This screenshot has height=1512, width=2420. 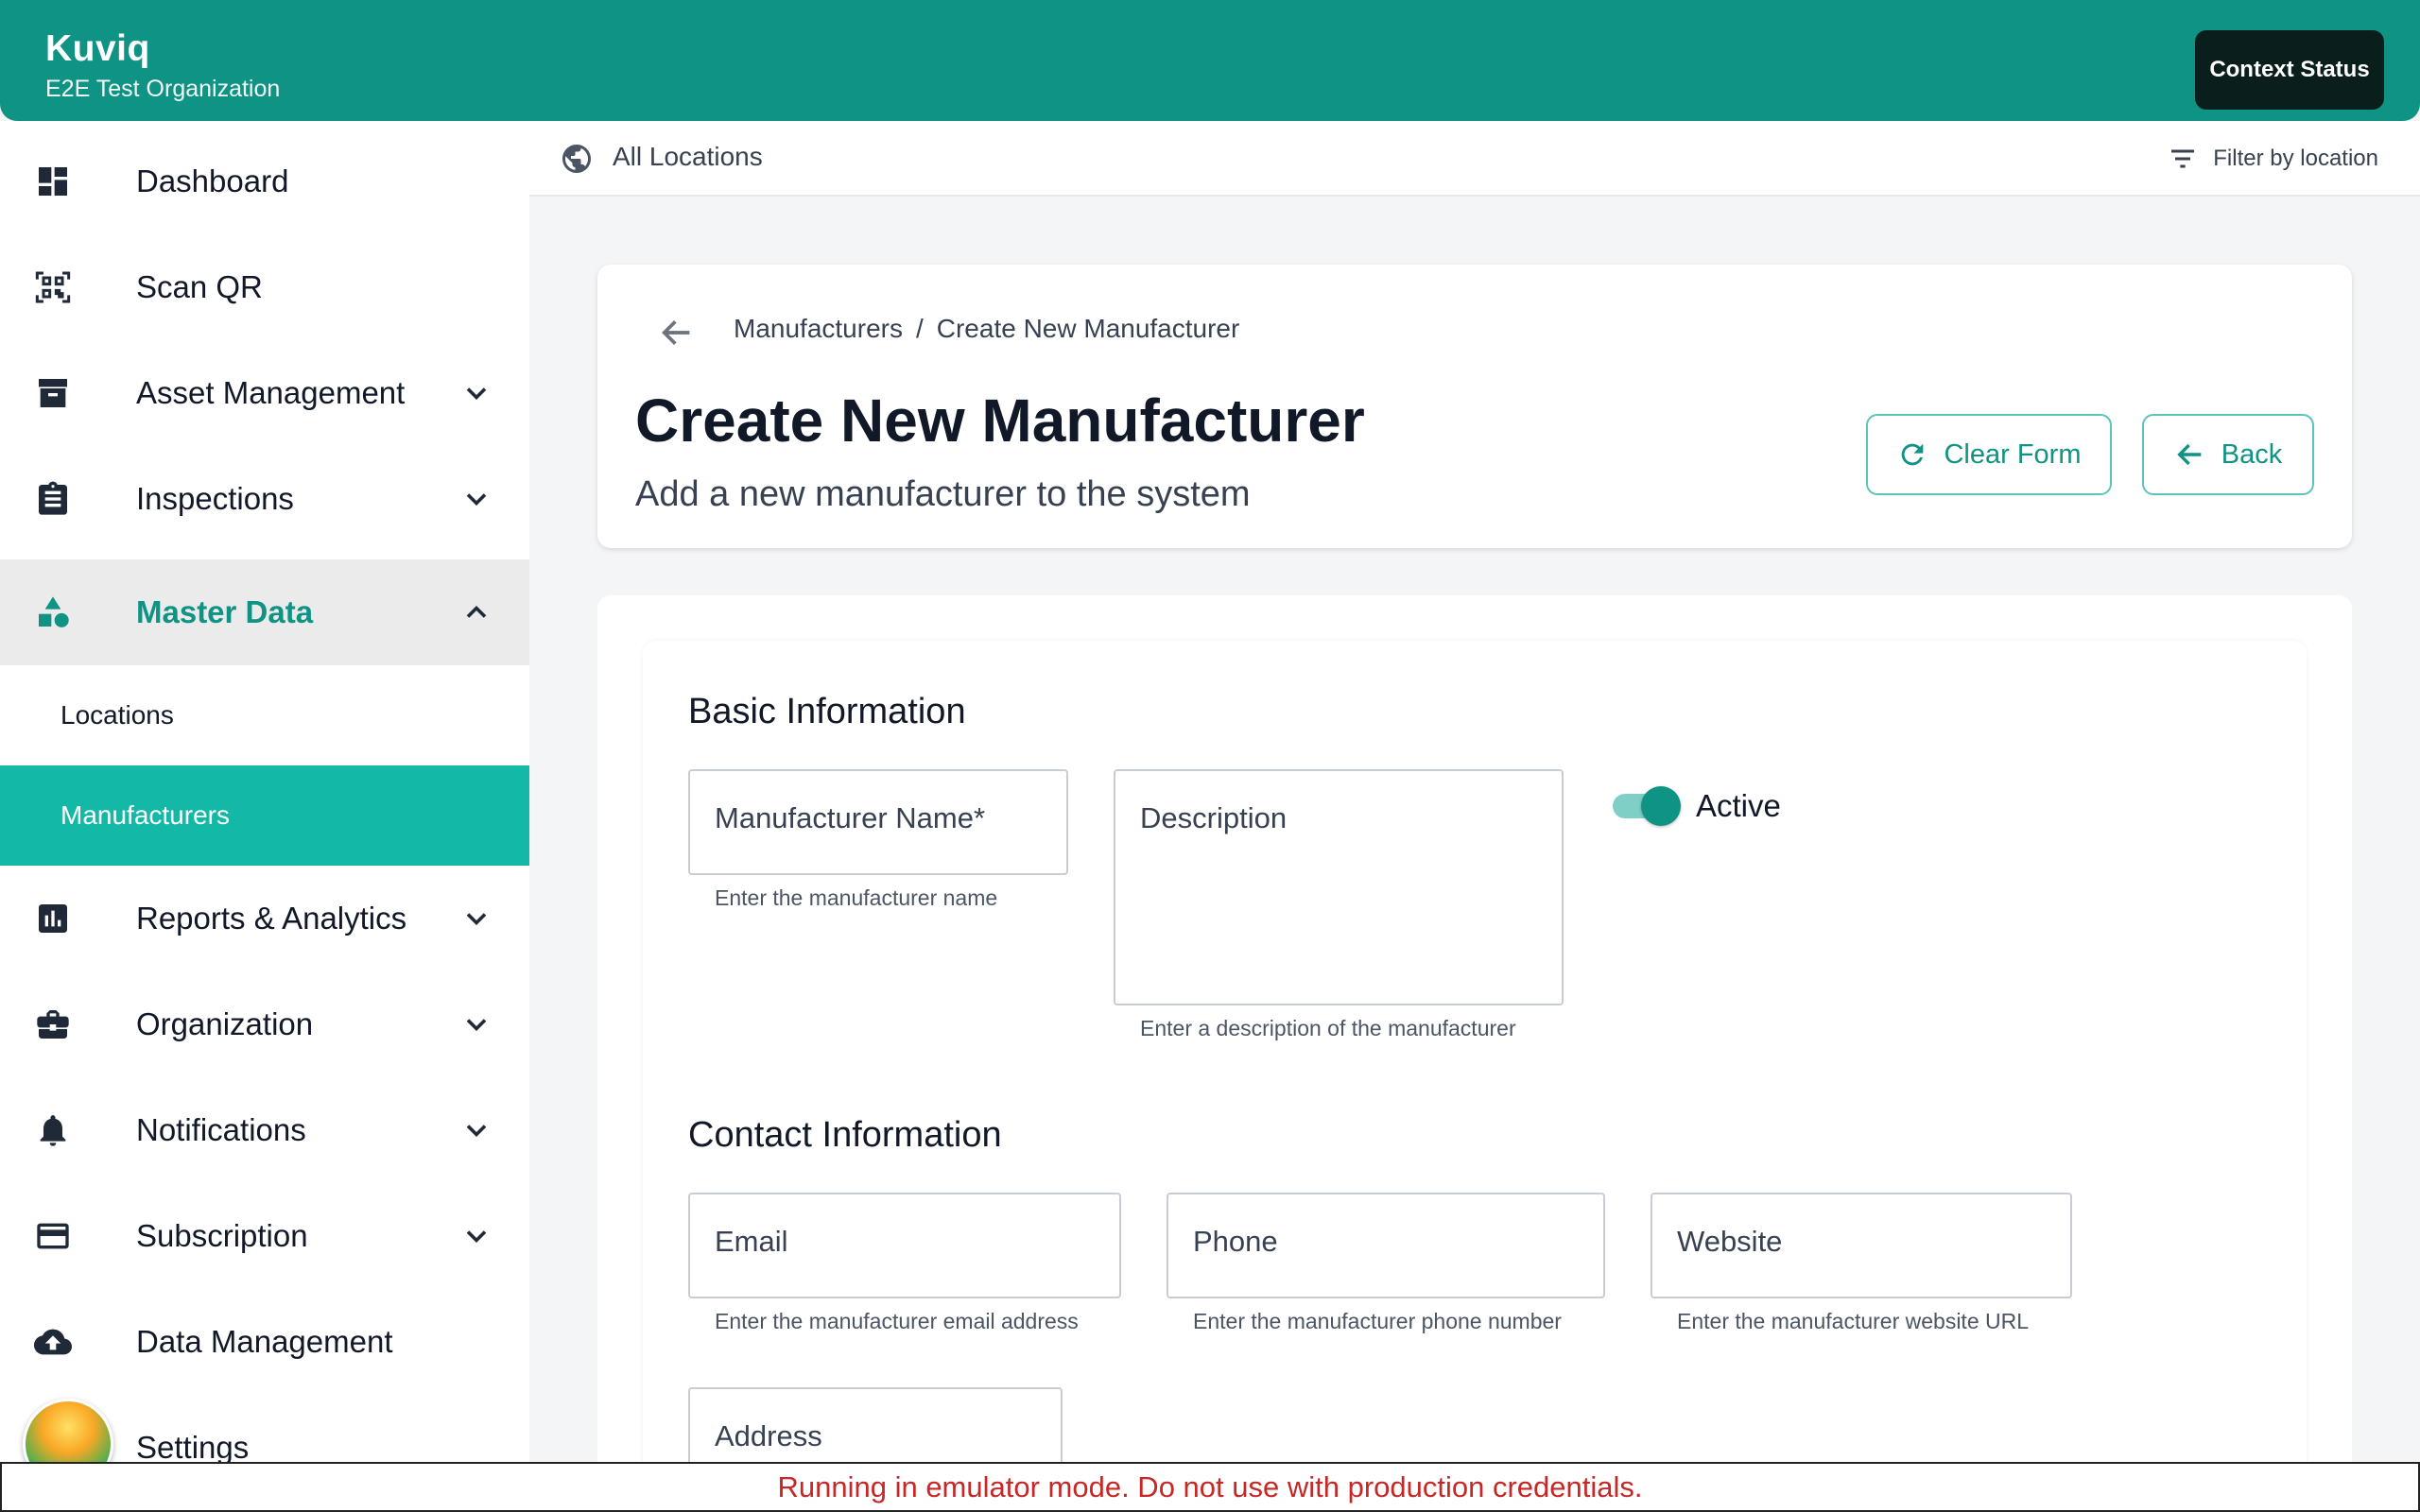 What do you see at coordinates (1377, 1321) in the screenshot?
I see `phone-helper: Enter the manufacturer phone number` at bounding box center [1377, 1321].